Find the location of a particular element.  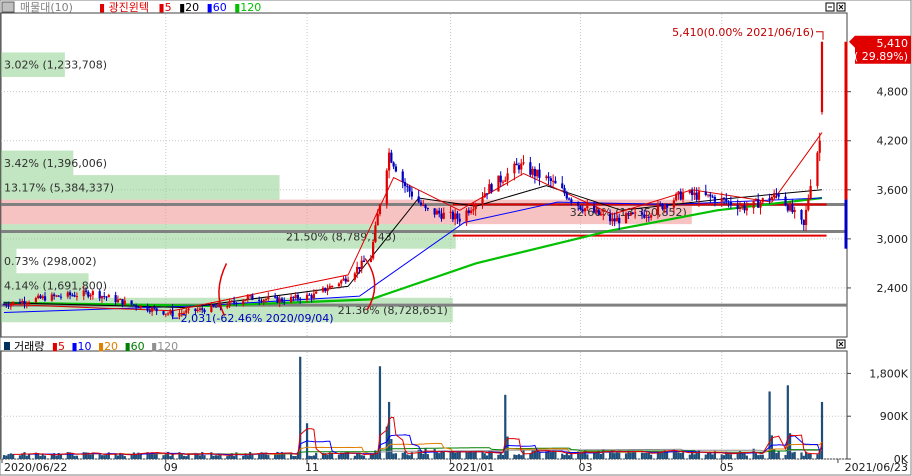

menu-toggle-icon is located at coordinates (8, 7).